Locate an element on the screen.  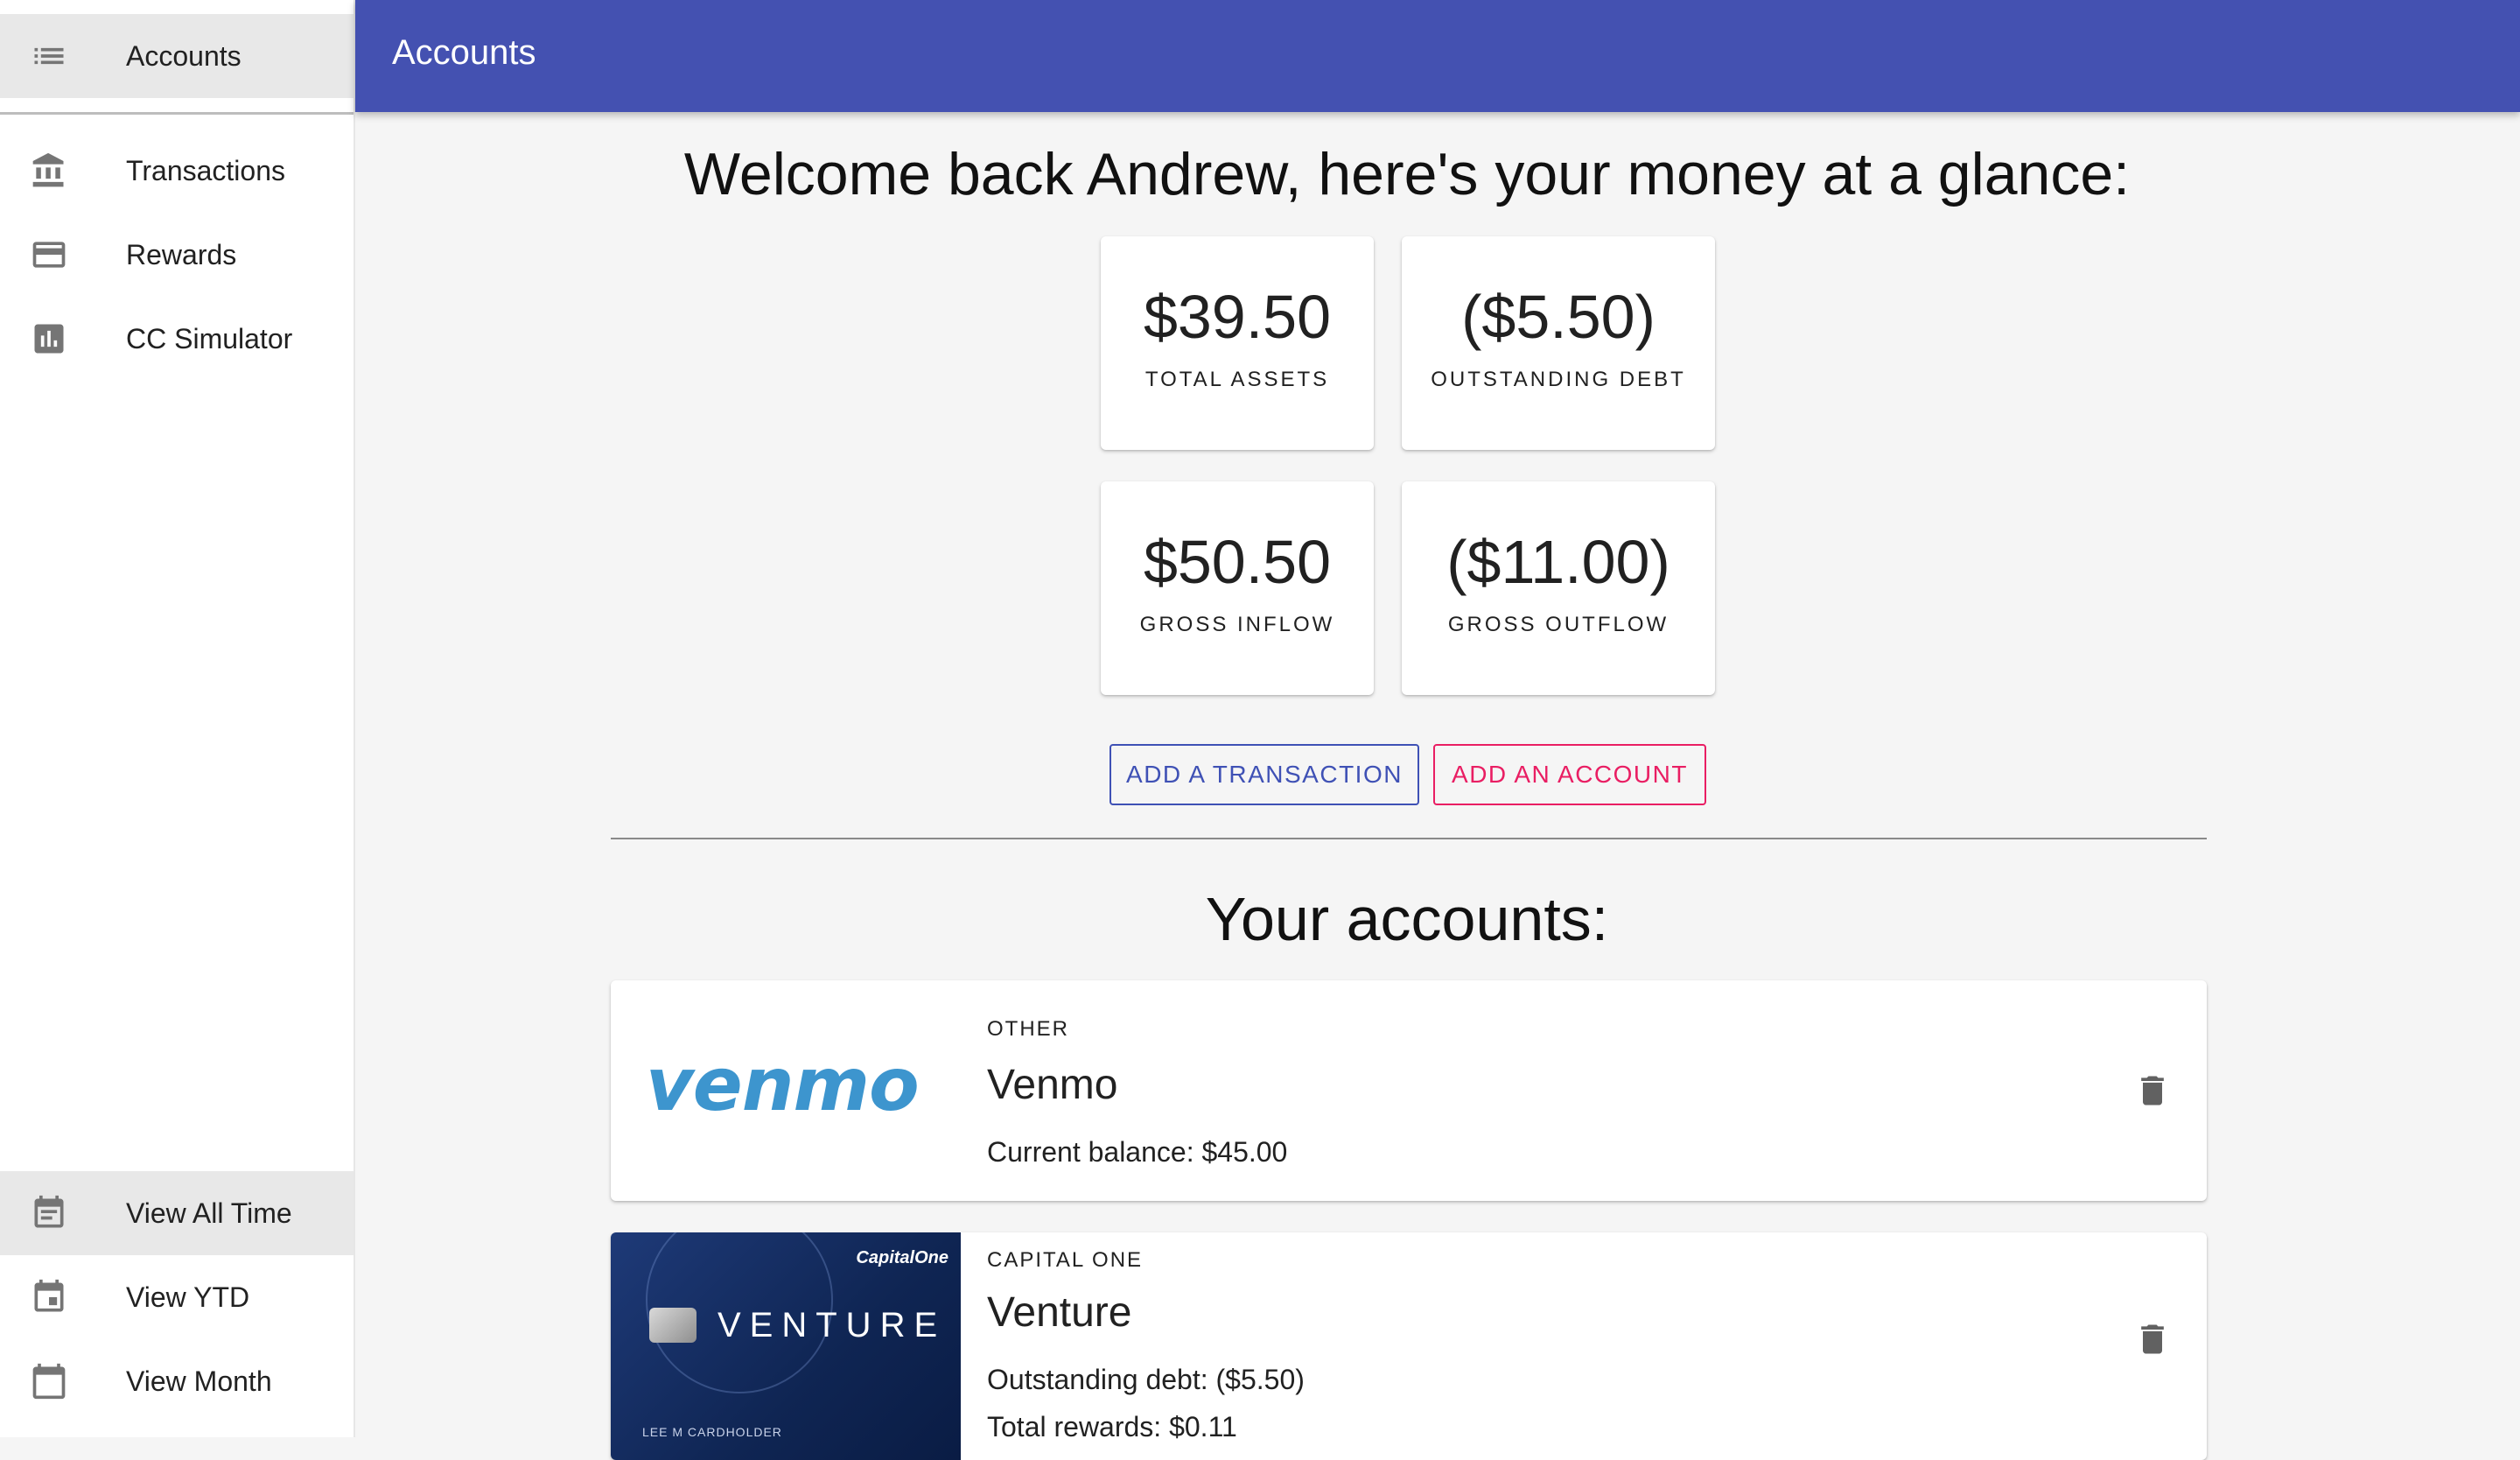
stat-value: ($5.50) is located at coordinates (1558, 317).